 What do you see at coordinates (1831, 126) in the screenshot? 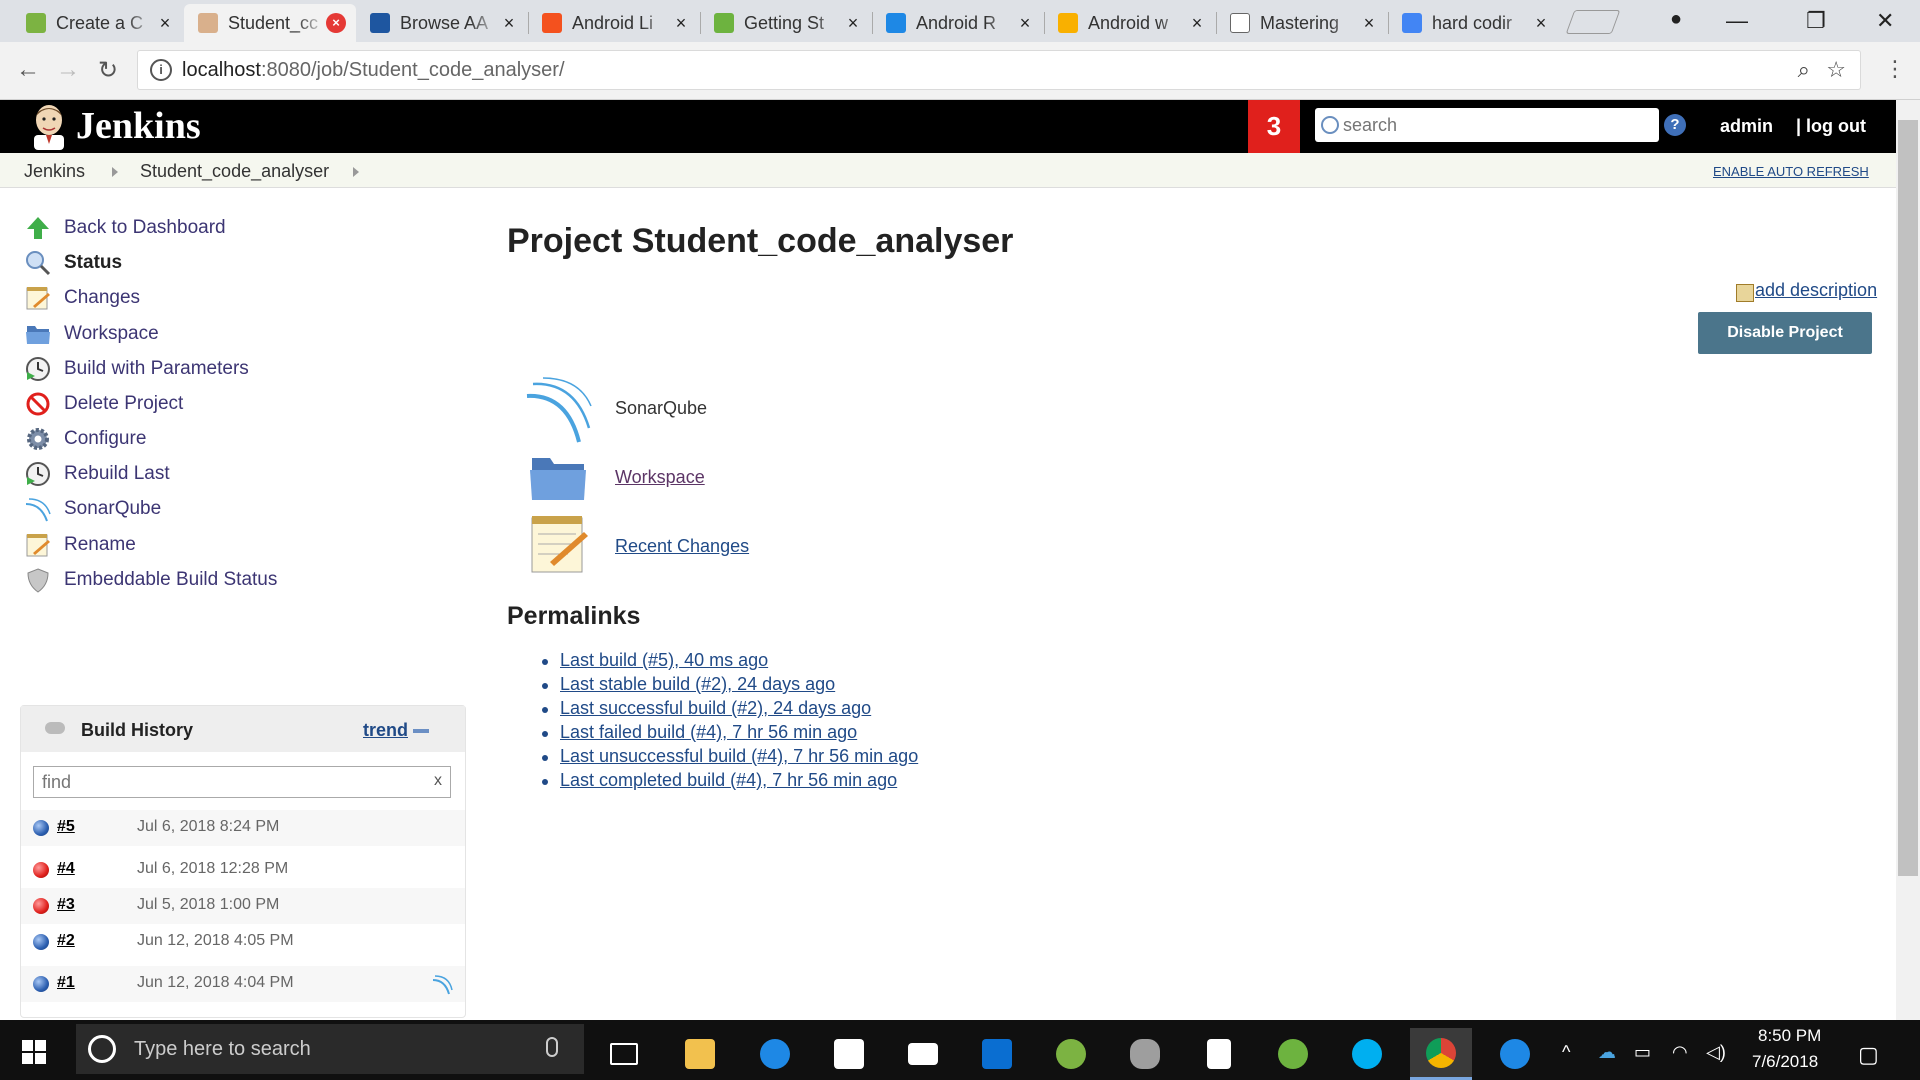
I see `logout-link: | log out` at bounding box center [1831, 126].